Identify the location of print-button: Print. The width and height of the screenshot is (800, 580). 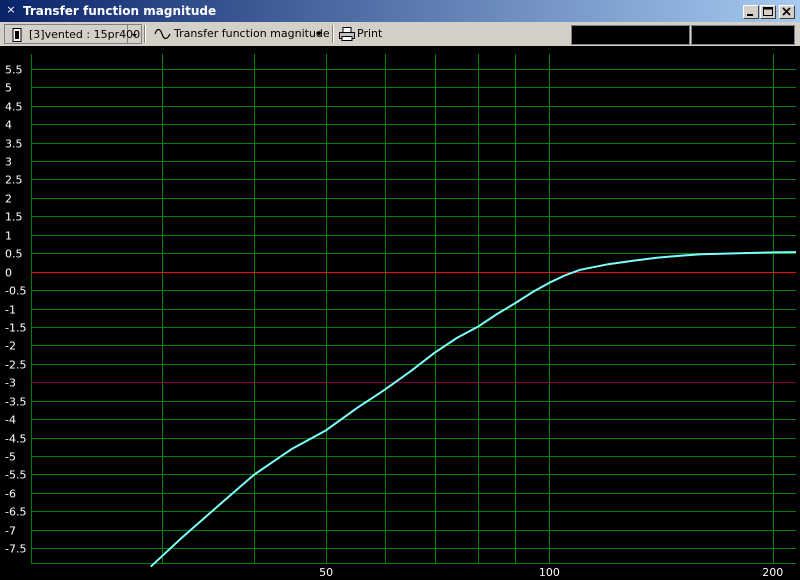
(361, 34).